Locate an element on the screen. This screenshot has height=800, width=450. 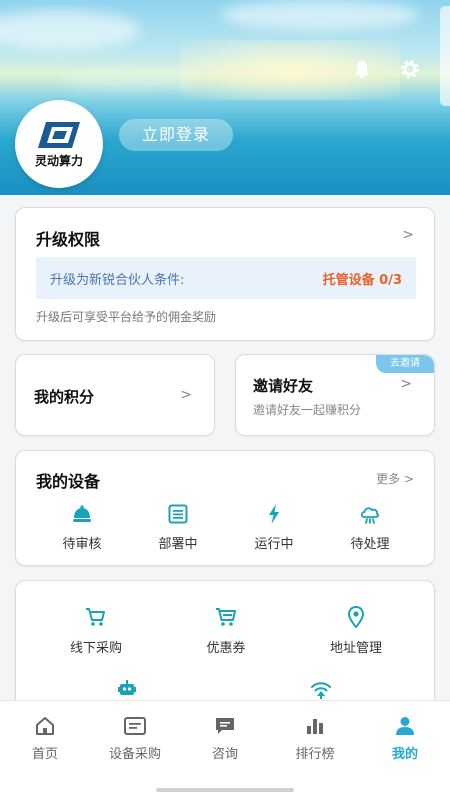
invite-title: 邀请好友 is located at coordinates (283, 386).